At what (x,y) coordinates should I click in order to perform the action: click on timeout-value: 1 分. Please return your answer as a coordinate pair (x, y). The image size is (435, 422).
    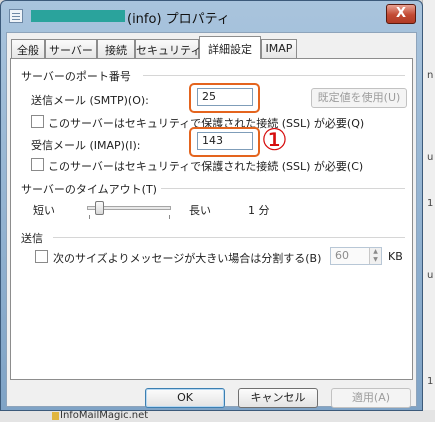
    Looking at the image, I should click on (259, 210).